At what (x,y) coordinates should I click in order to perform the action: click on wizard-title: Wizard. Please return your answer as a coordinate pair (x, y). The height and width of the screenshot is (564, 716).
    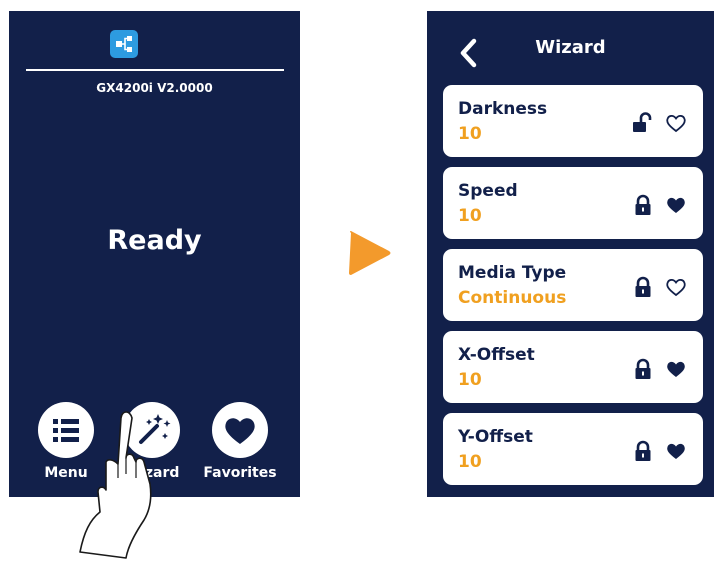
    Looking at the image, I should click on (570, 47).